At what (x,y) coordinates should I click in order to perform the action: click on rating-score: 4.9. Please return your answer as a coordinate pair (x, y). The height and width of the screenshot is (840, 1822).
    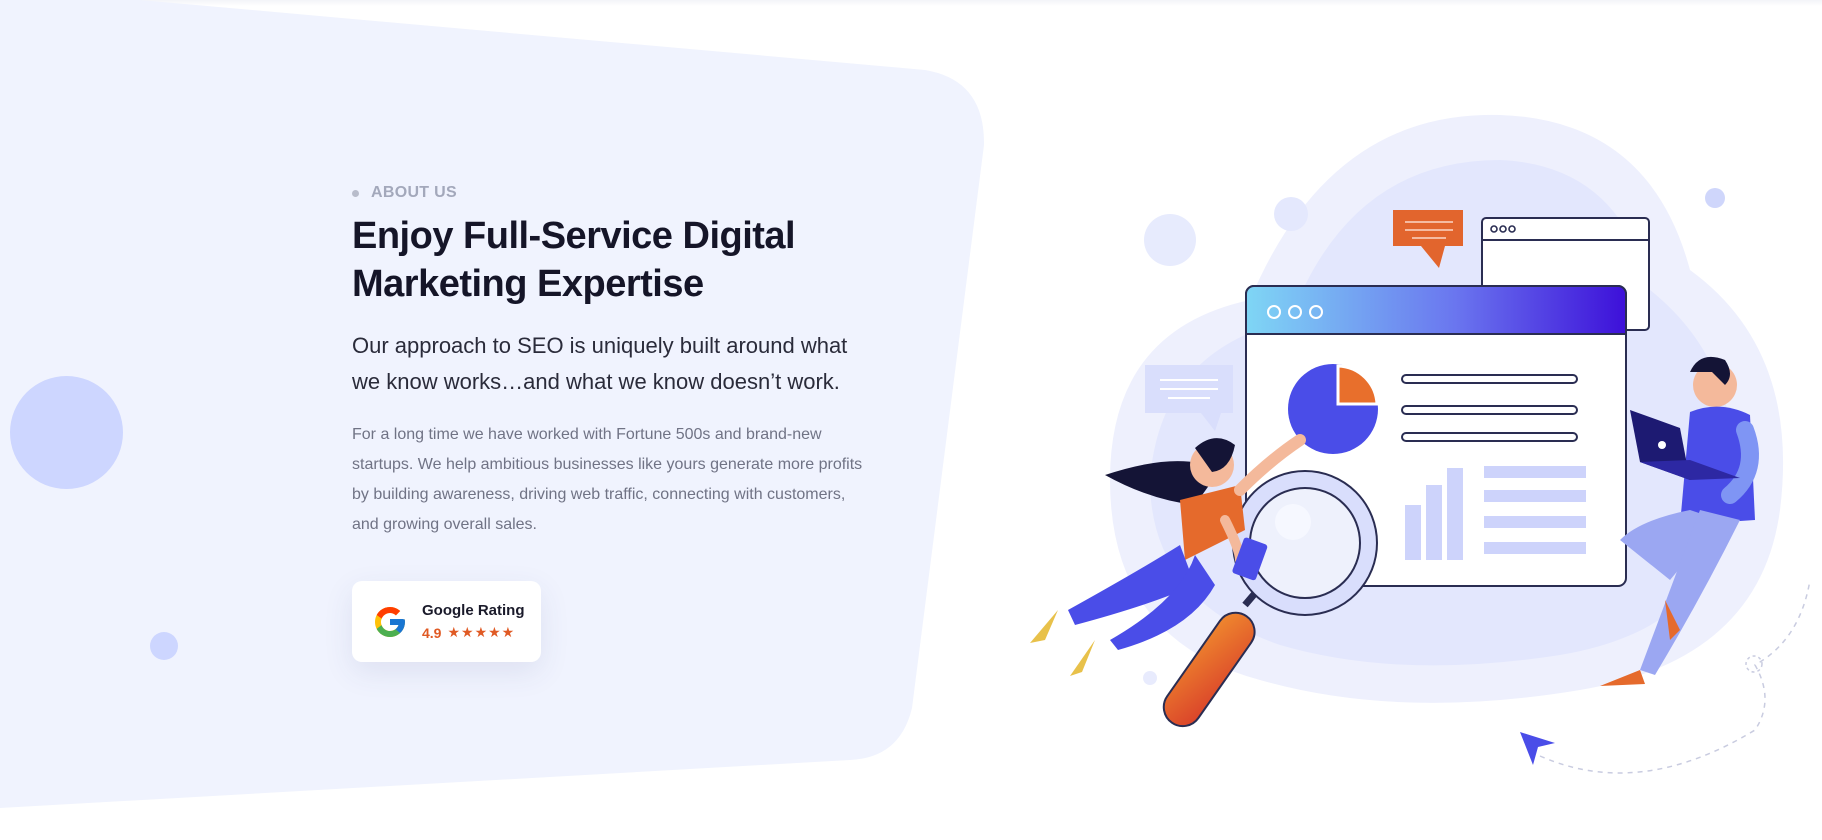
    Looking at the image, I should click on (432, 632).